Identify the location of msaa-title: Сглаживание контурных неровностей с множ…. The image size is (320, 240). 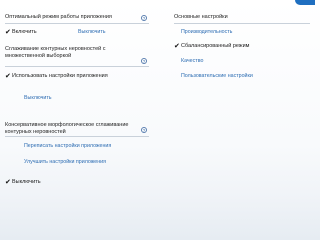
(55, 52).